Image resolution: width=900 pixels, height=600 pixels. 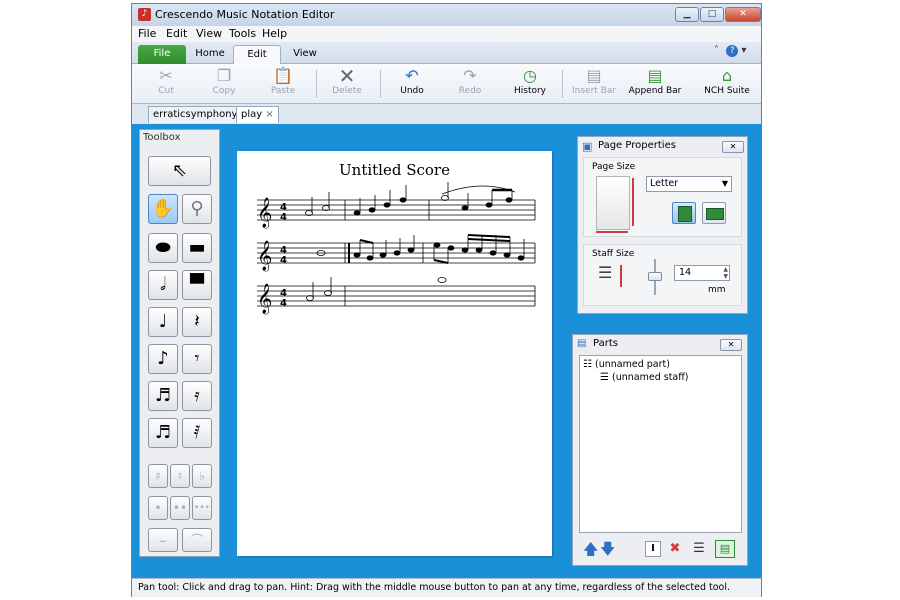 I want to click on insert-bar-button: ▤ Insert Bar, so click(x=594, y=84).